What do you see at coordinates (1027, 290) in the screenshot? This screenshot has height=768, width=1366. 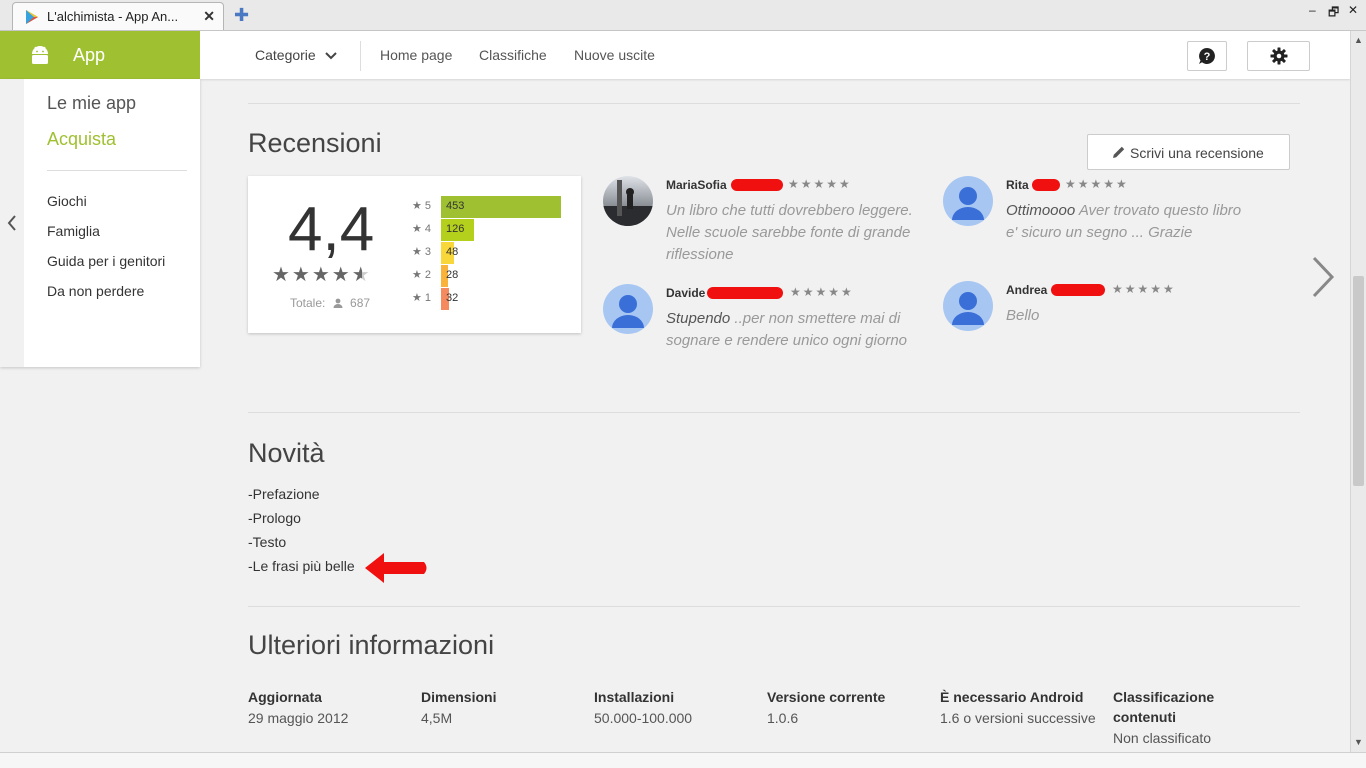 I see `reviewer-name: Andrea` at bounding box center [1027, 290].